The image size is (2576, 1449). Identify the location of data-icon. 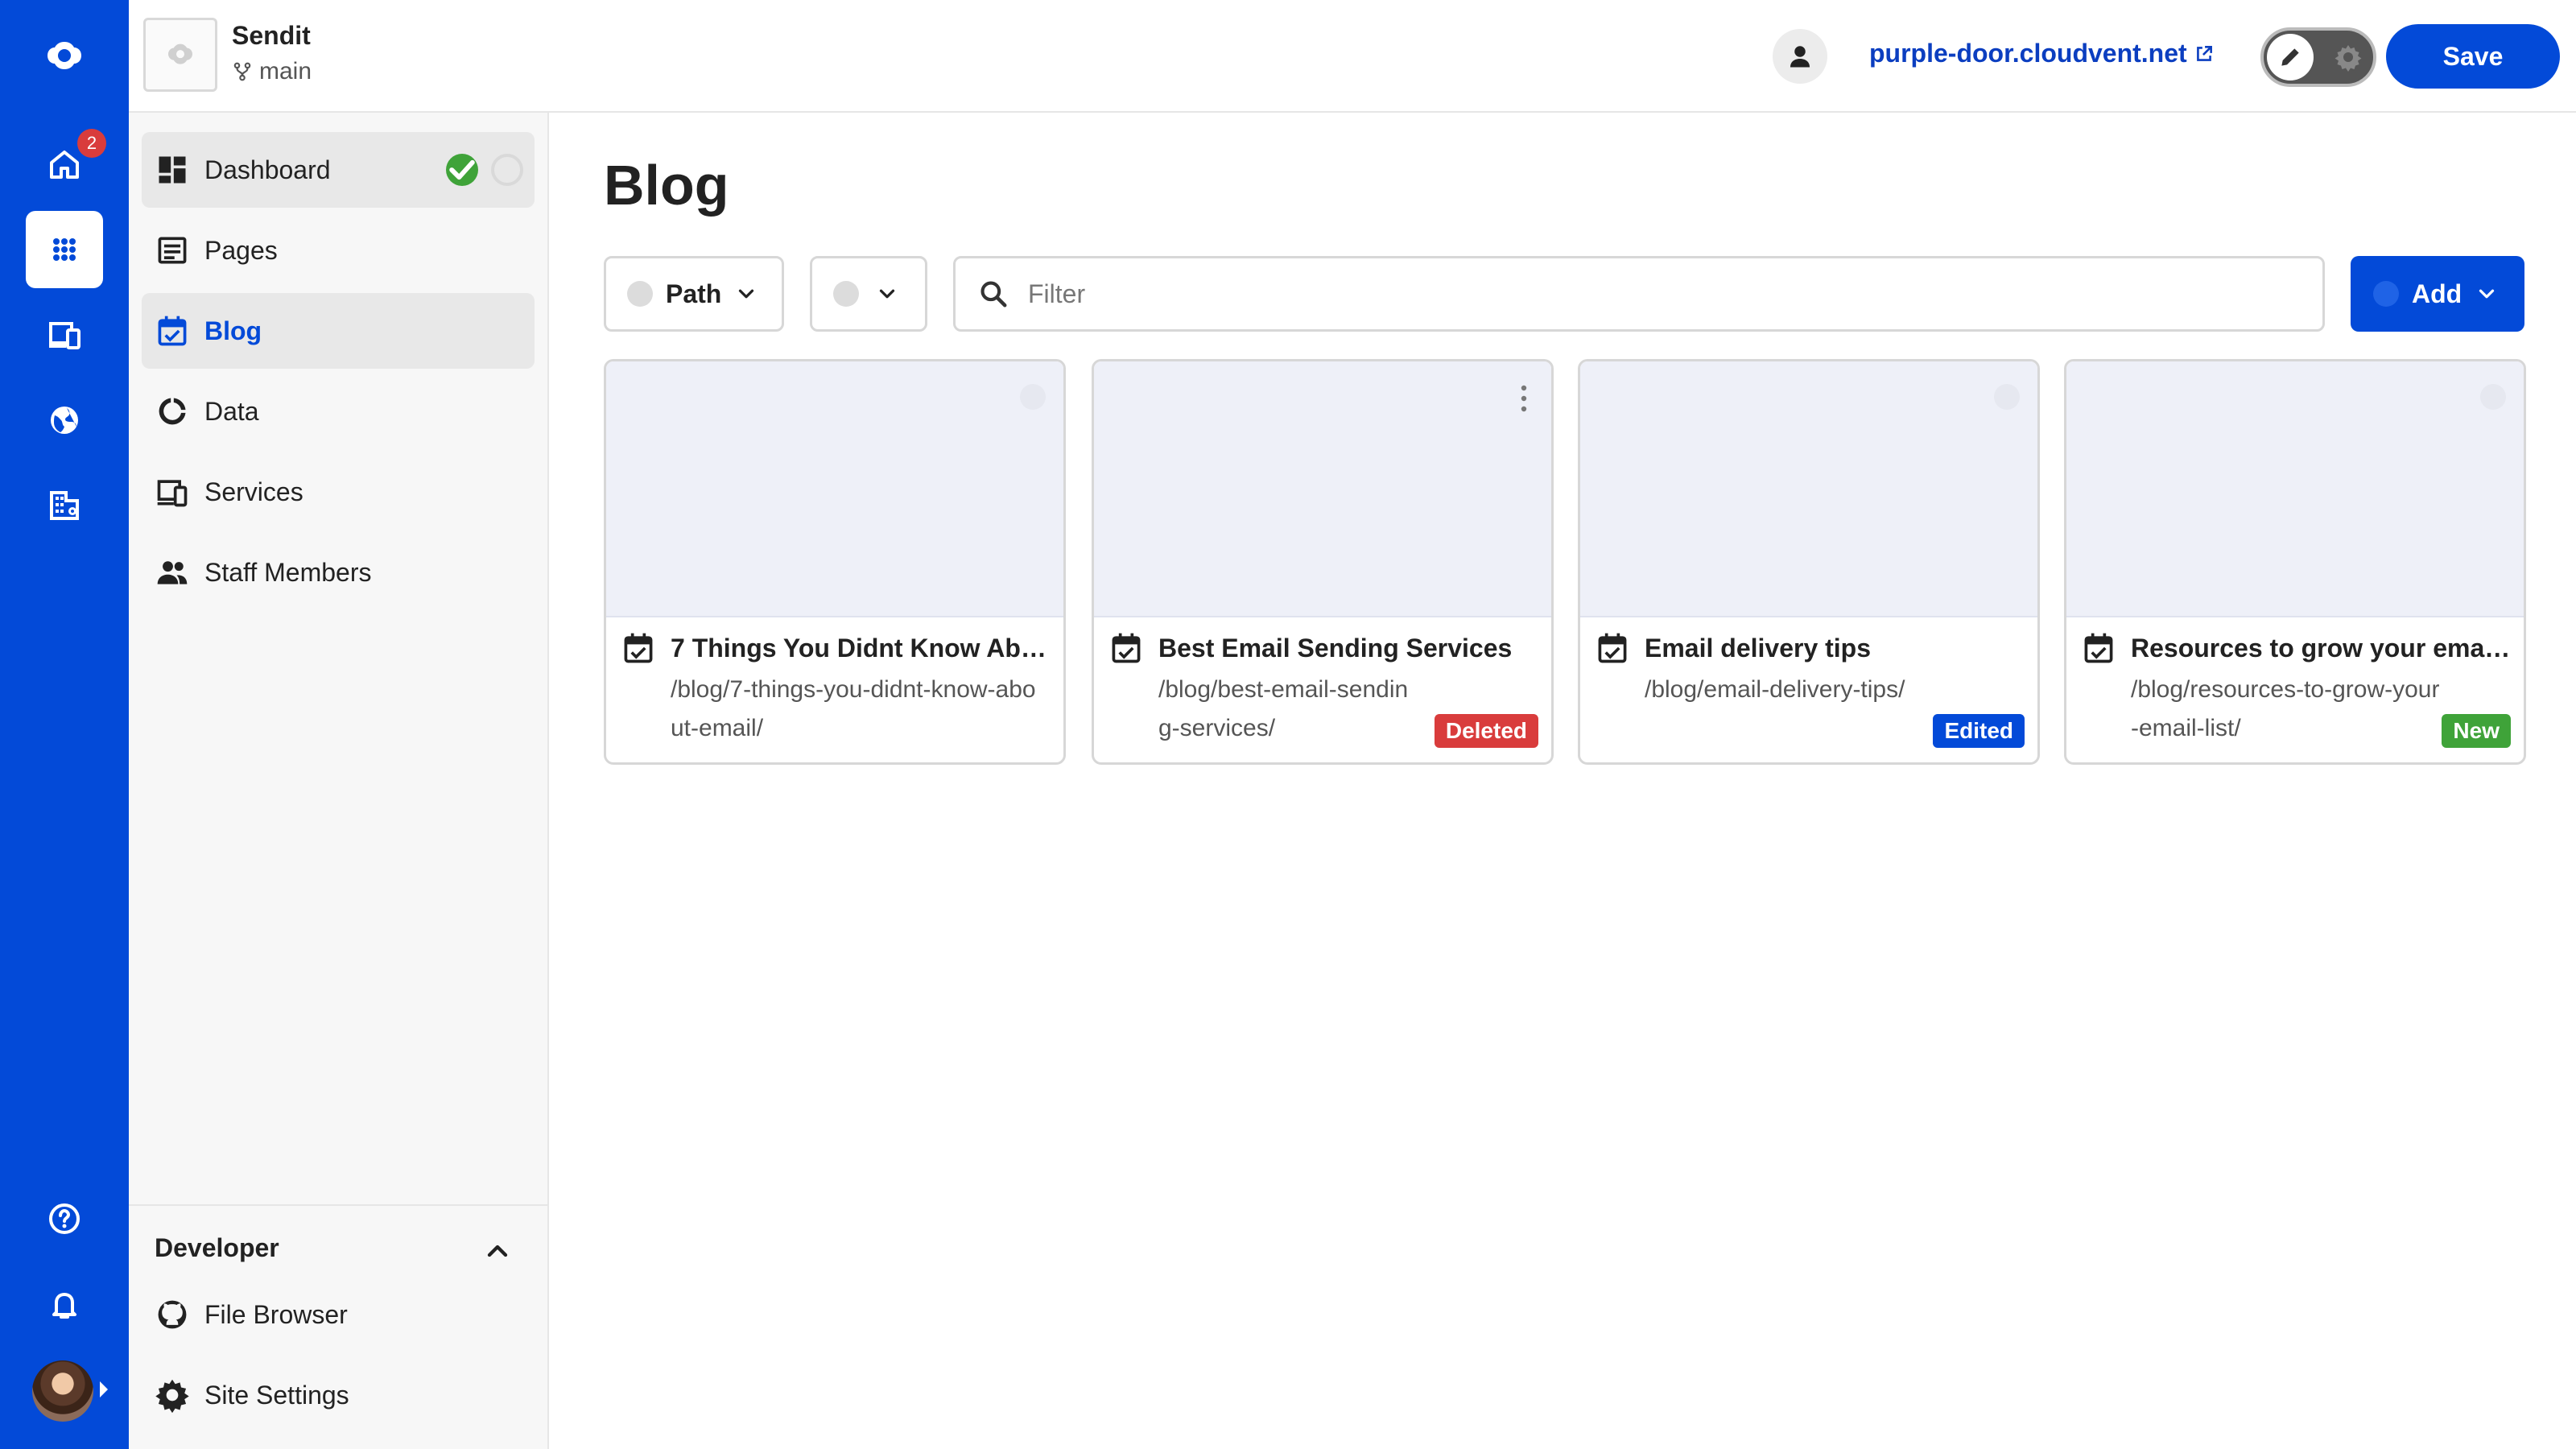
(172, 411).